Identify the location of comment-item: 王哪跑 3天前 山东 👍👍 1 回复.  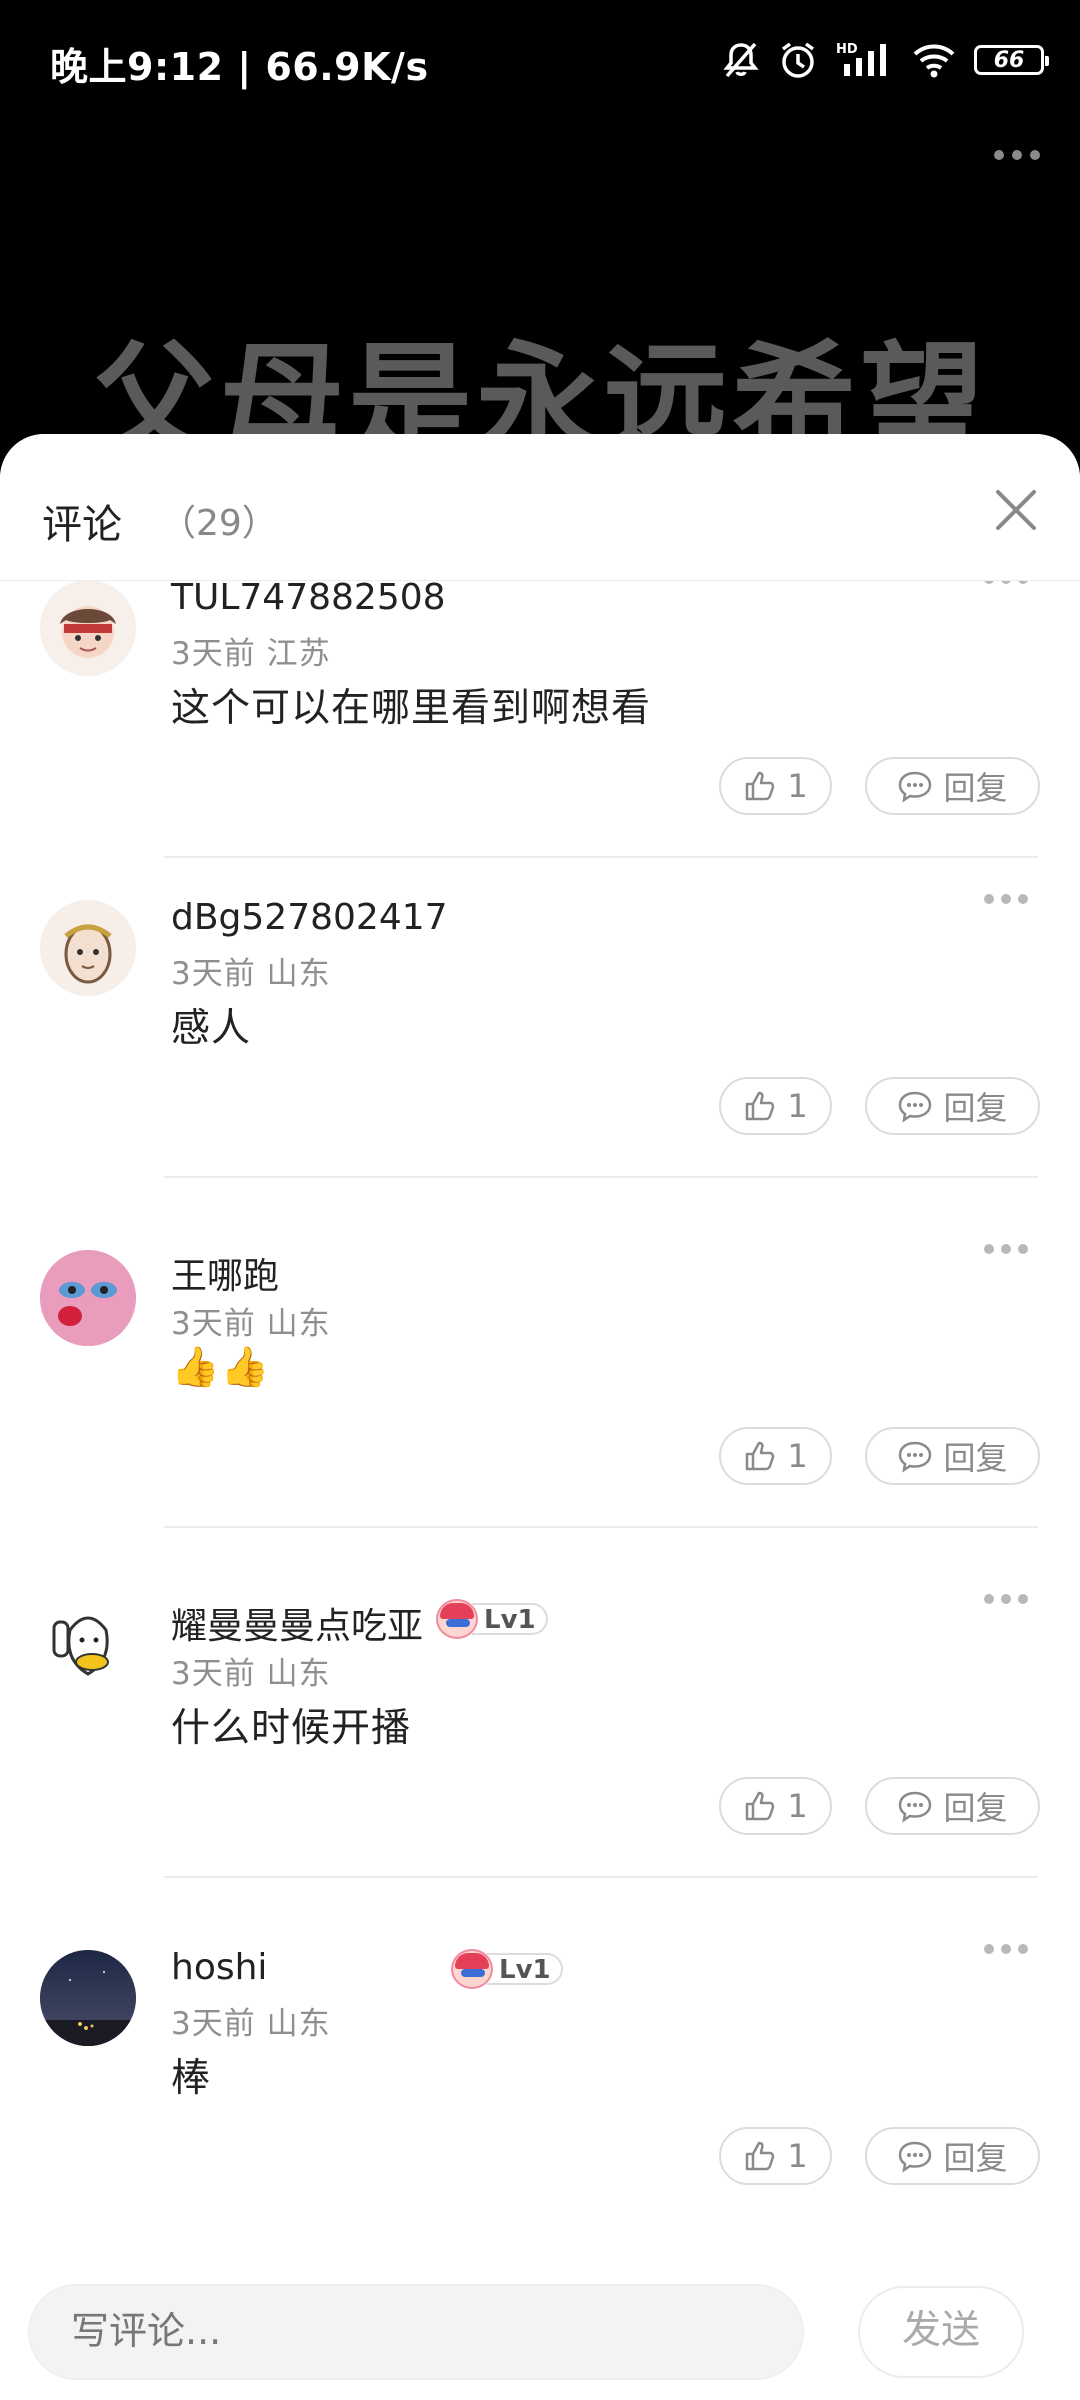
(540, 1422).